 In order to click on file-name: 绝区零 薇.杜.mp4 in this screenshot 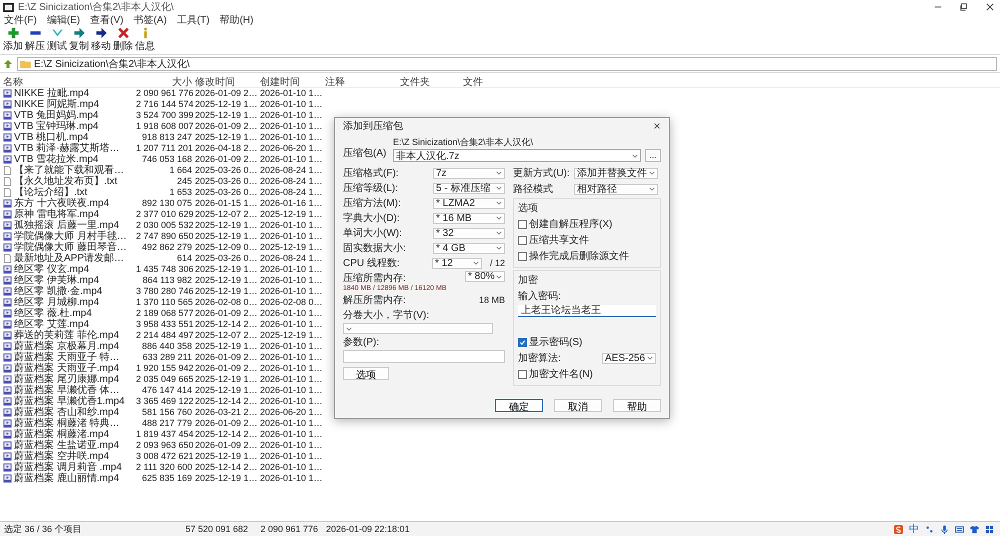, I will do `click(68, 313)`.